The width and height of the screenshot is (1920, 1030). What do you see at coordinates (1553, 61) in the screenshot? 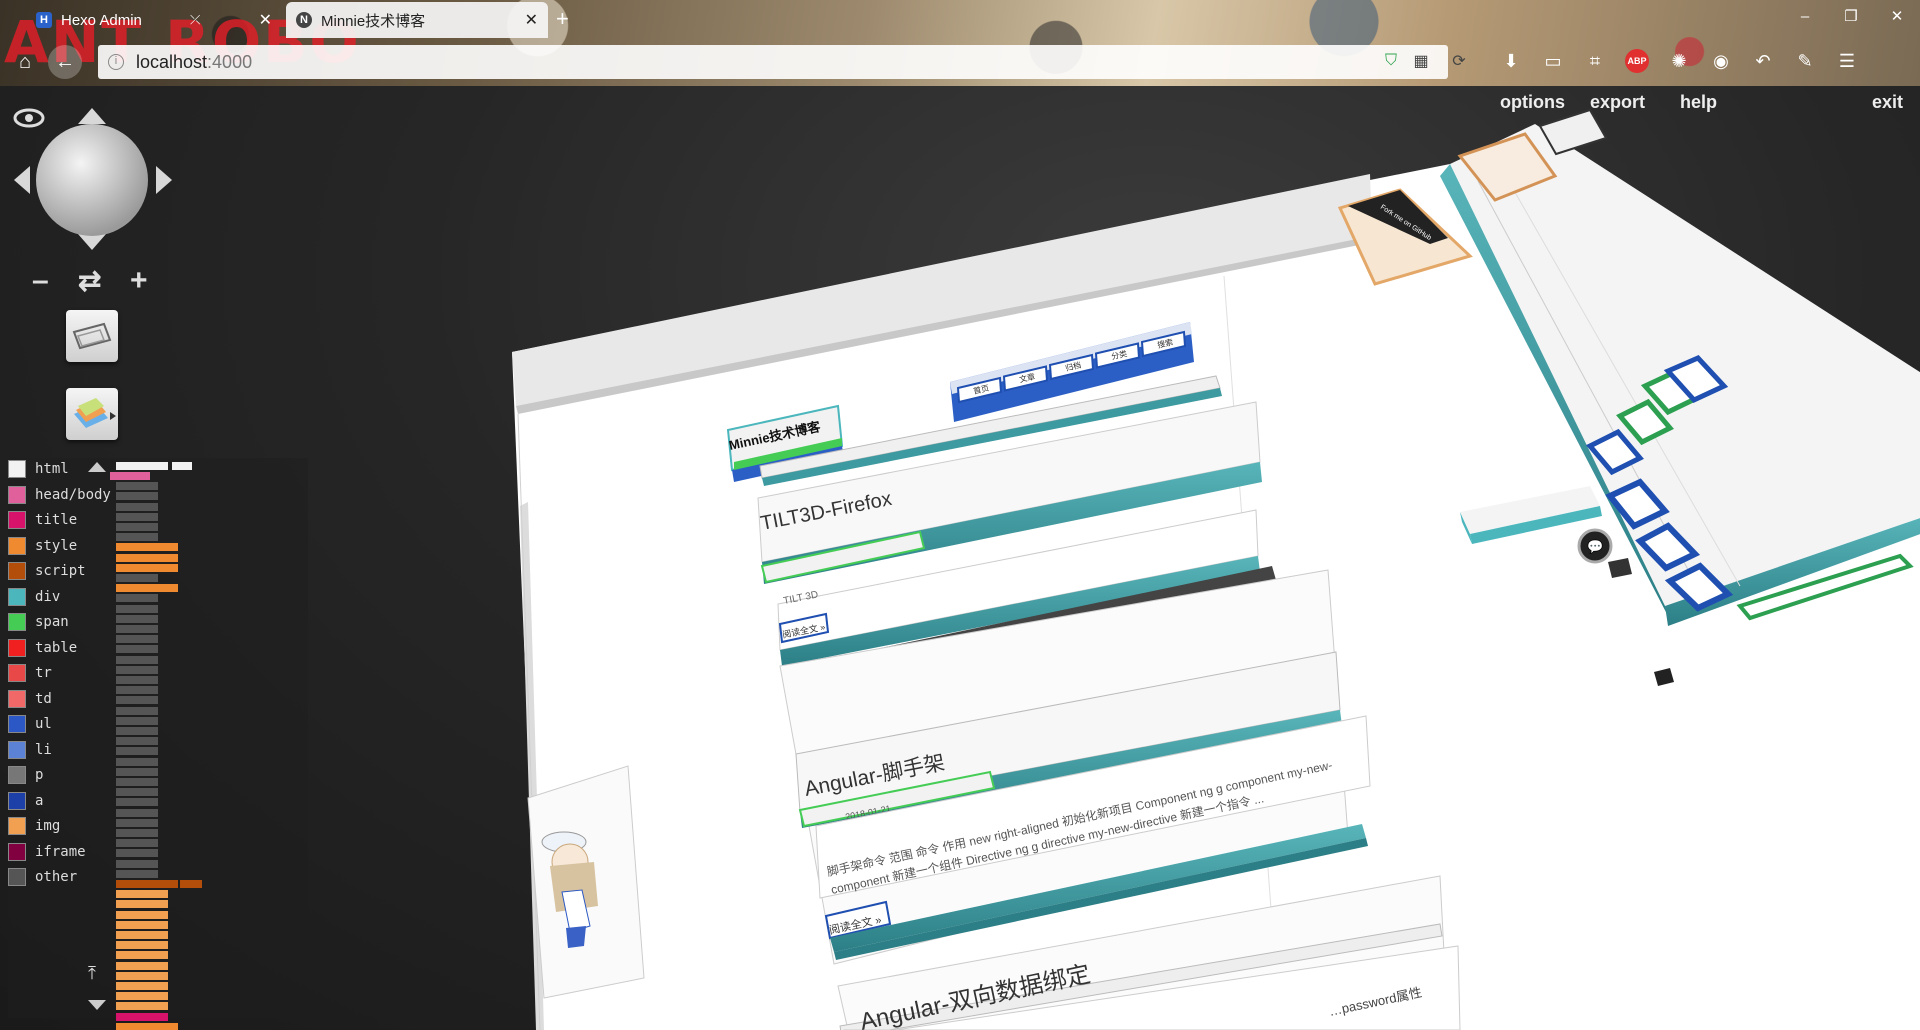
I see `reader-icon: ▭` at bounding box center [1553, 61].